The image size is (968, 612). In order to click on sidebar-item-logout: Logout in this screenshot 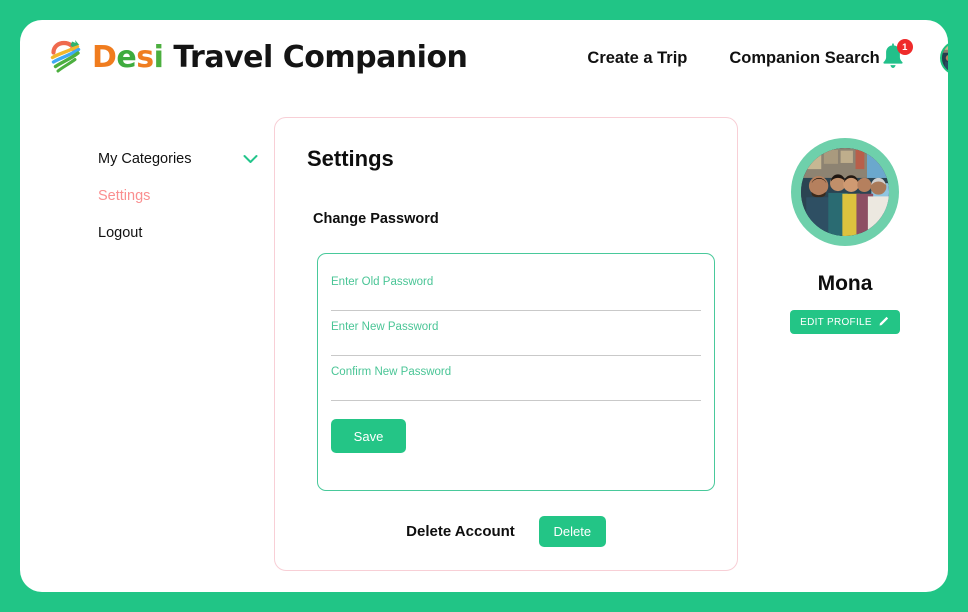, I will do `click(178, 232)`.